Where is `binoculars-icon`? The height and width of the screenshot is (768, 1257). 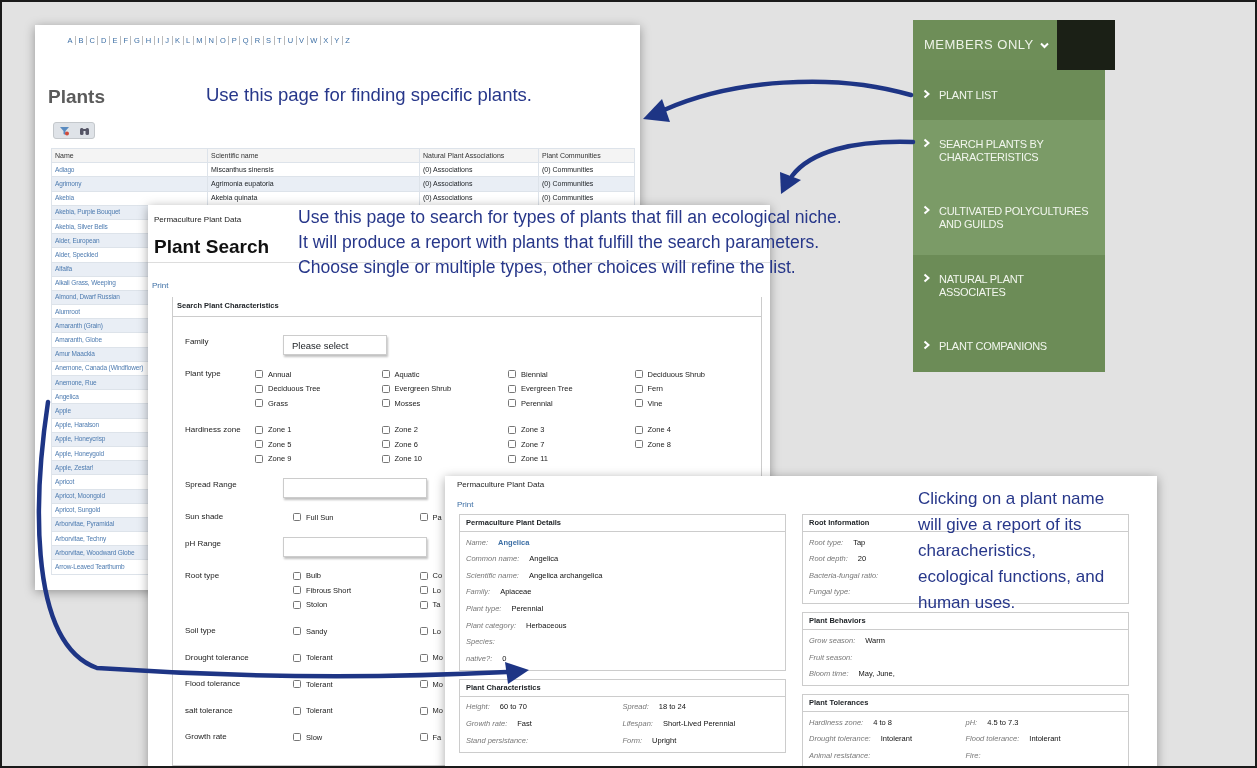 binoculars-icon is located at coordinates (84, 130).